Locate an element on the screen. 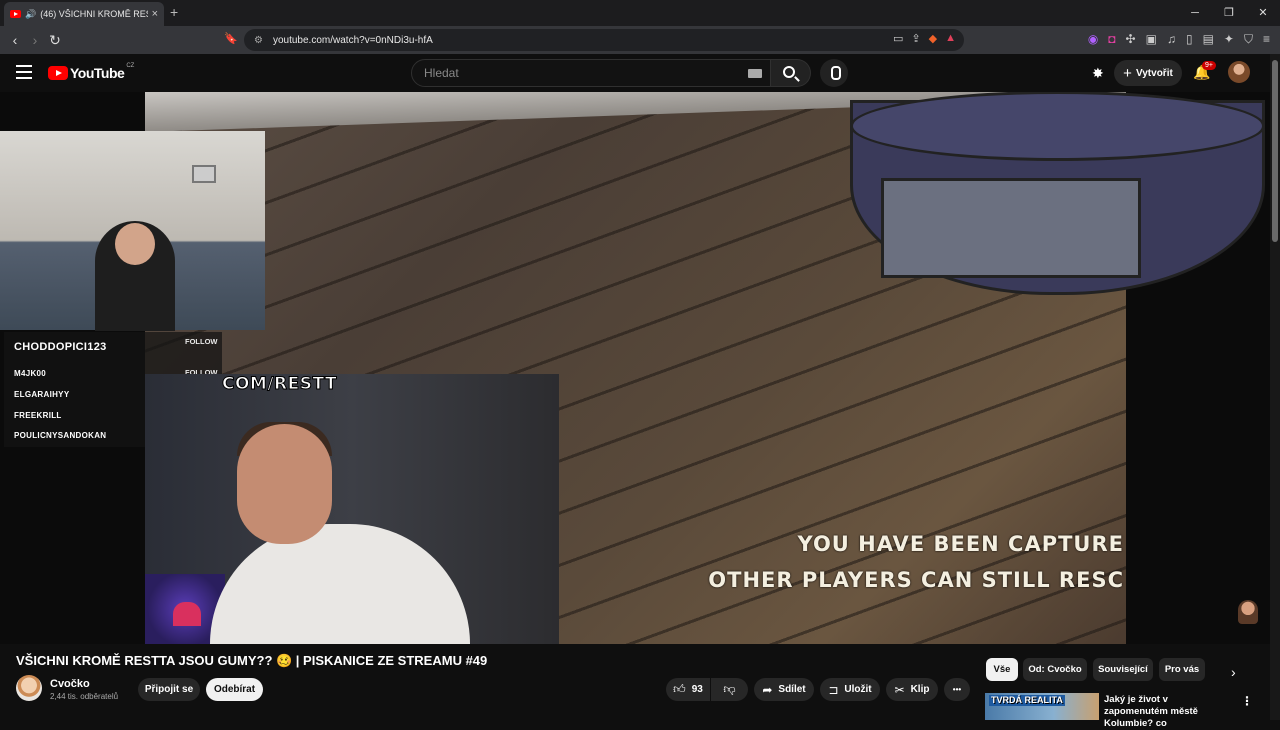  wall-picture is located at coordinates (204, 174).